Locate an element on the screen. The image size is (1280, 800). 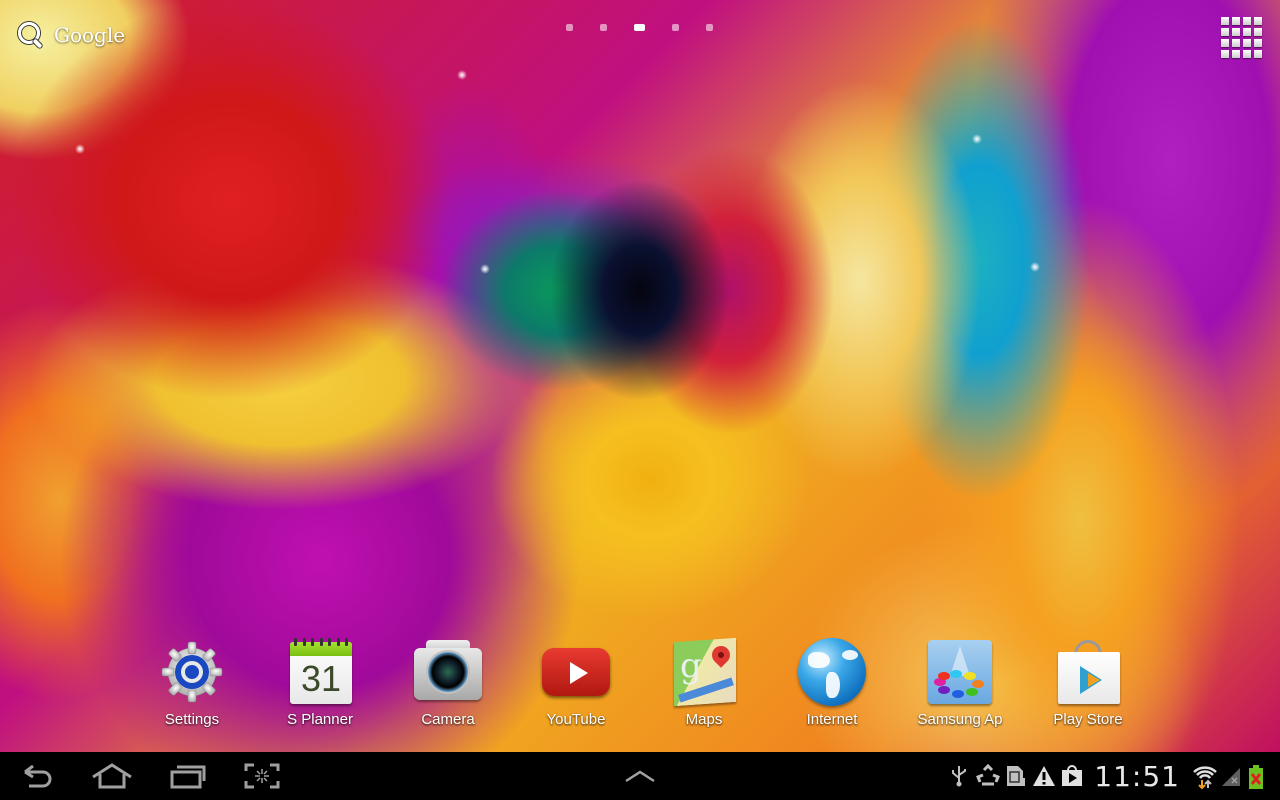
settings-gear-icon is located at coordinates (192, 672).